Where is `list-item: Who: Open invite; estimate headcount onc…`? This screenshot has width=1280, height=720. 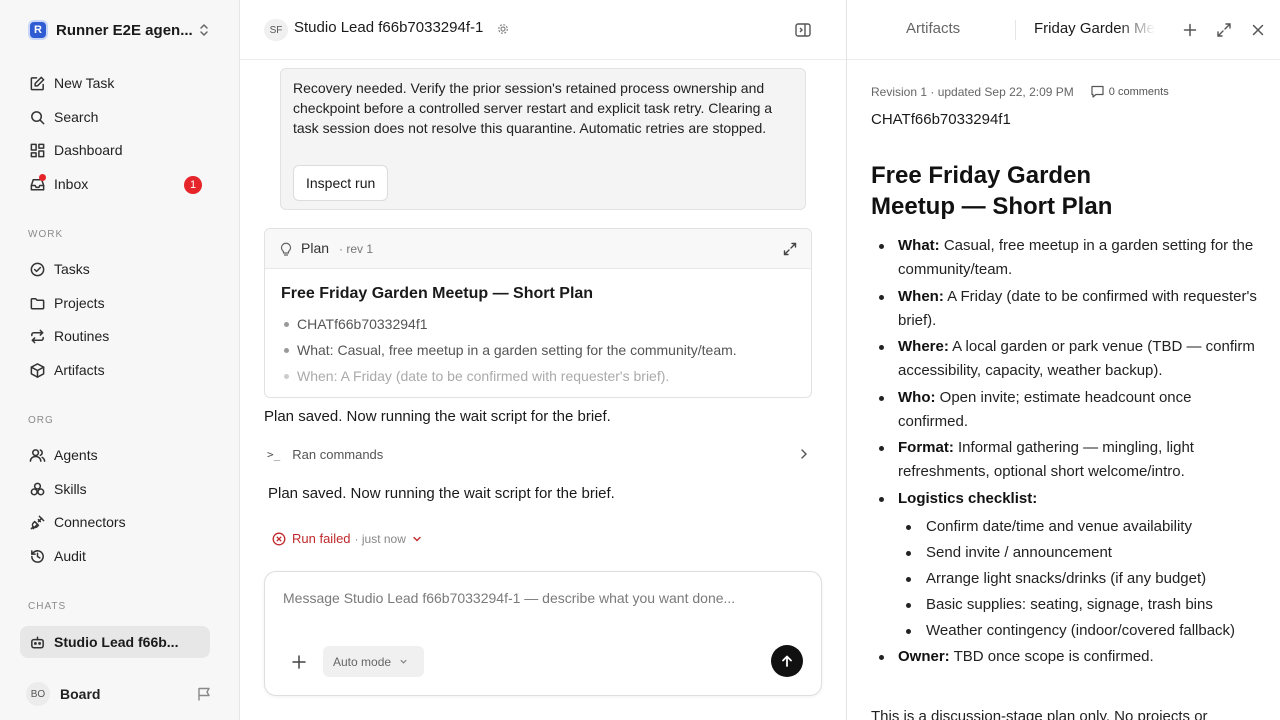 list-item: Who: Open invite; estimate headcount onc… is located at coordinates (1066, 410).